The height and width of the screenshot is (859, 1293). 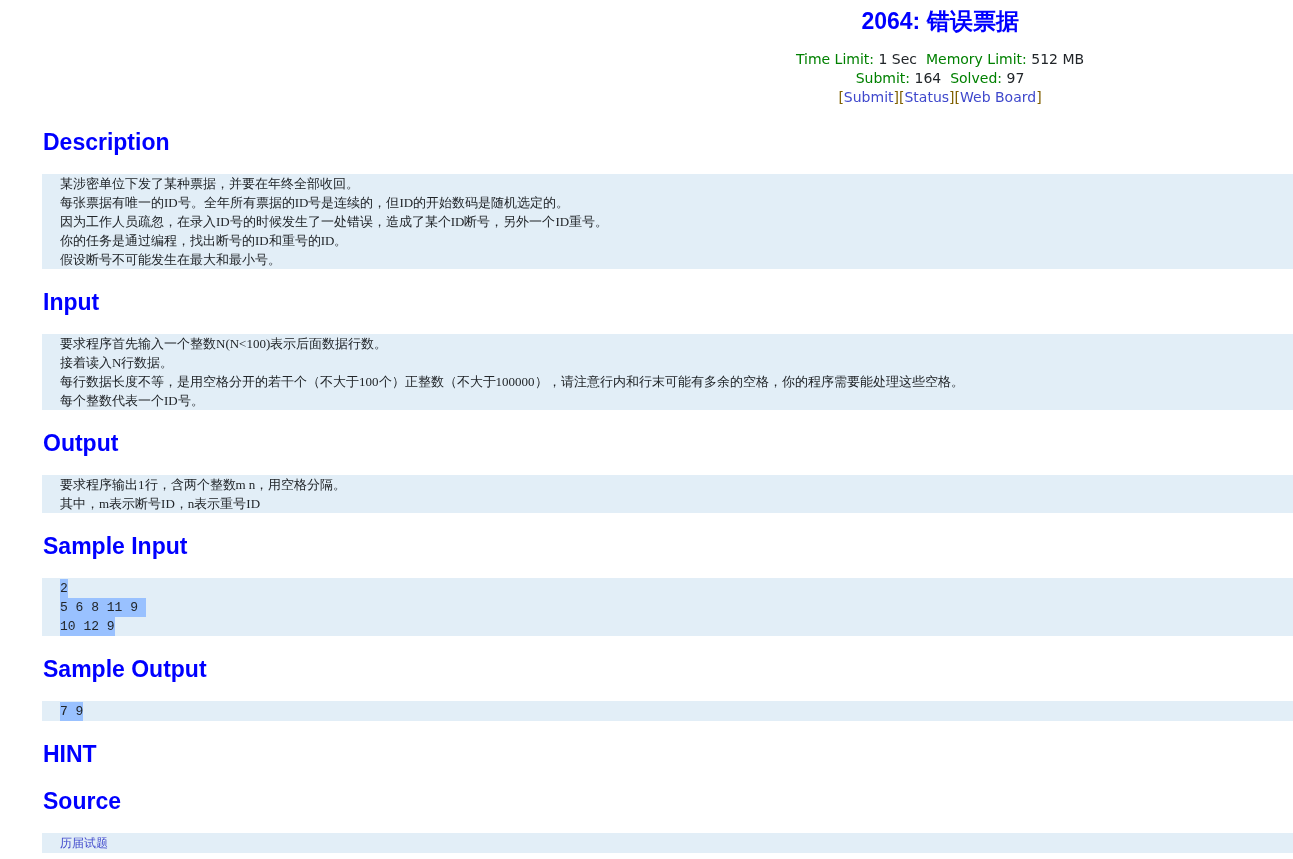 What do you see at coordinates (132, 400) in the screenshot?
I see `text-line: 每个整数代表一个ID号。` at bounding box center [132, 400].